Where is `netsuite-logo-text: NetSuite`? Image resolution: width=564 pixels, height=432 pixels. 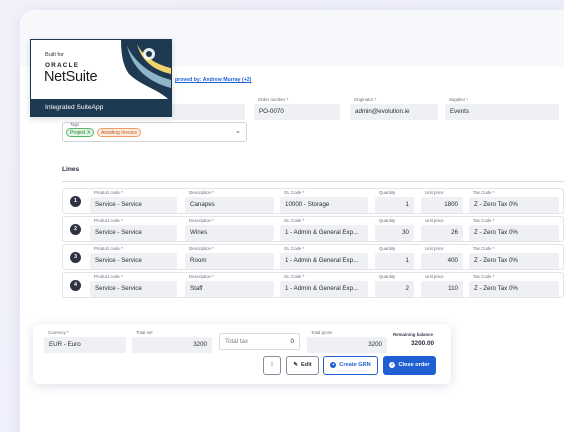
netsuite-logo-text: NetSuite is located at coordinates (71, 77).